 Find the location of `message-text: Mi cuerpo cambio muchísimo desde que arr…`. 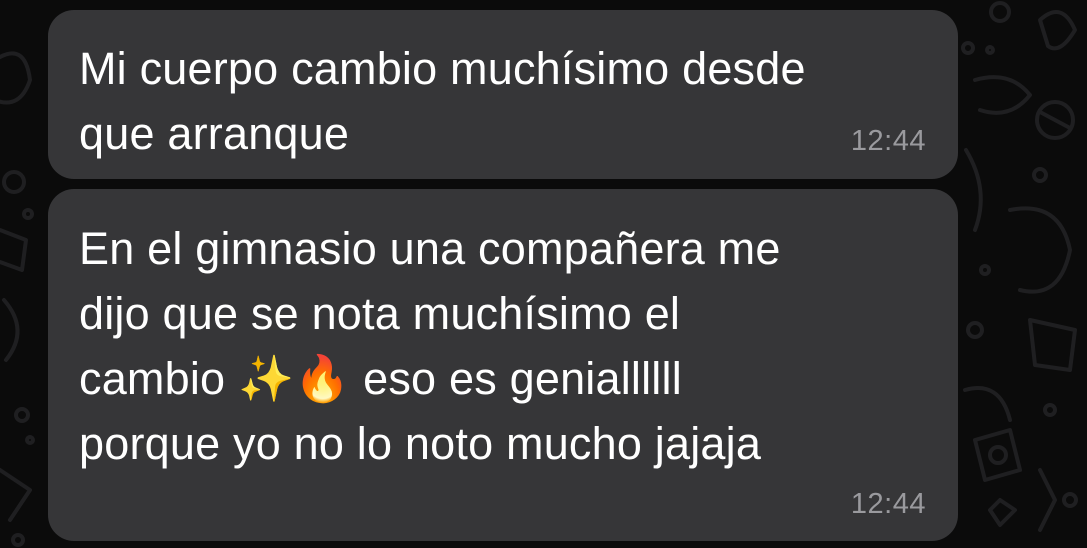

message-text: Mi cuerpo cambio muchísimo desde que arr… is located at coordinates (442, 101).